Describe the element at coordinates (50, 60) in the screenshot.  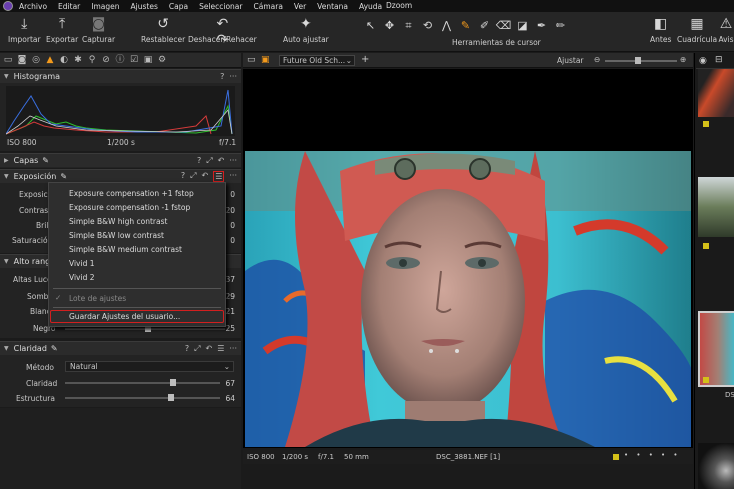
I see `exposure-tab-icon: ▲` at that location.